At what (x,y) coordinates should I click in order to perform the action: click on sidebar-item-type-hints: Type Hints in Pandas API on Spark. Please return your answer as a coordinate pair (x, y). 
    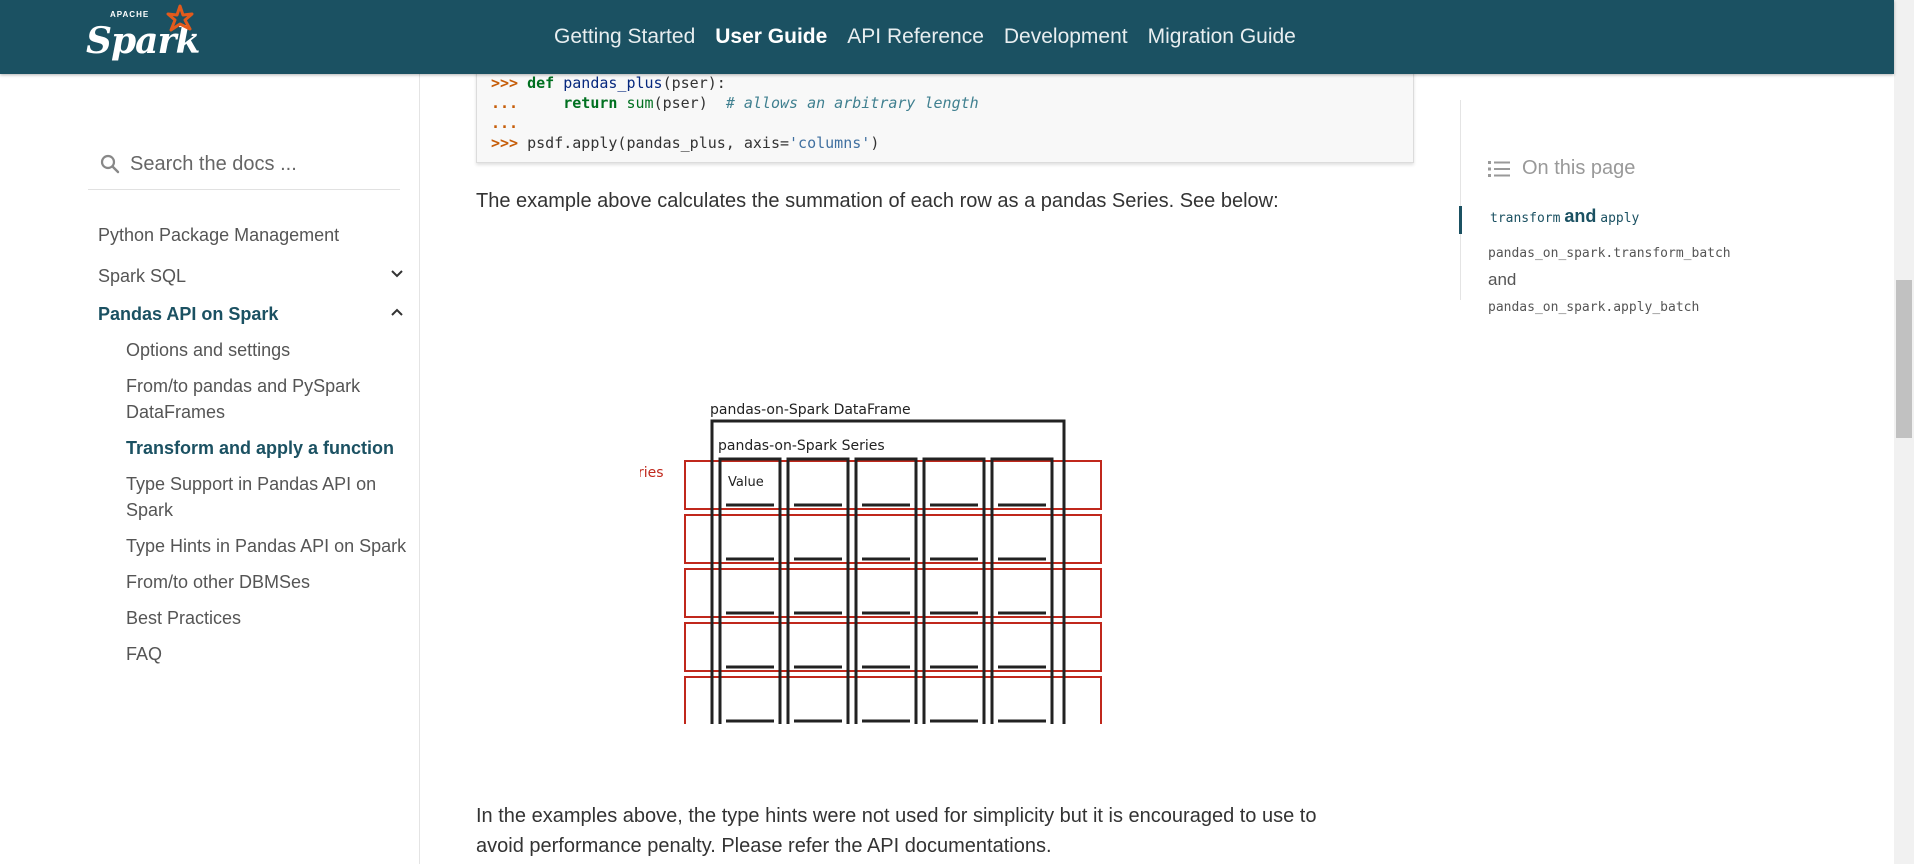
    Looking at the image, I should click on (256, 546).